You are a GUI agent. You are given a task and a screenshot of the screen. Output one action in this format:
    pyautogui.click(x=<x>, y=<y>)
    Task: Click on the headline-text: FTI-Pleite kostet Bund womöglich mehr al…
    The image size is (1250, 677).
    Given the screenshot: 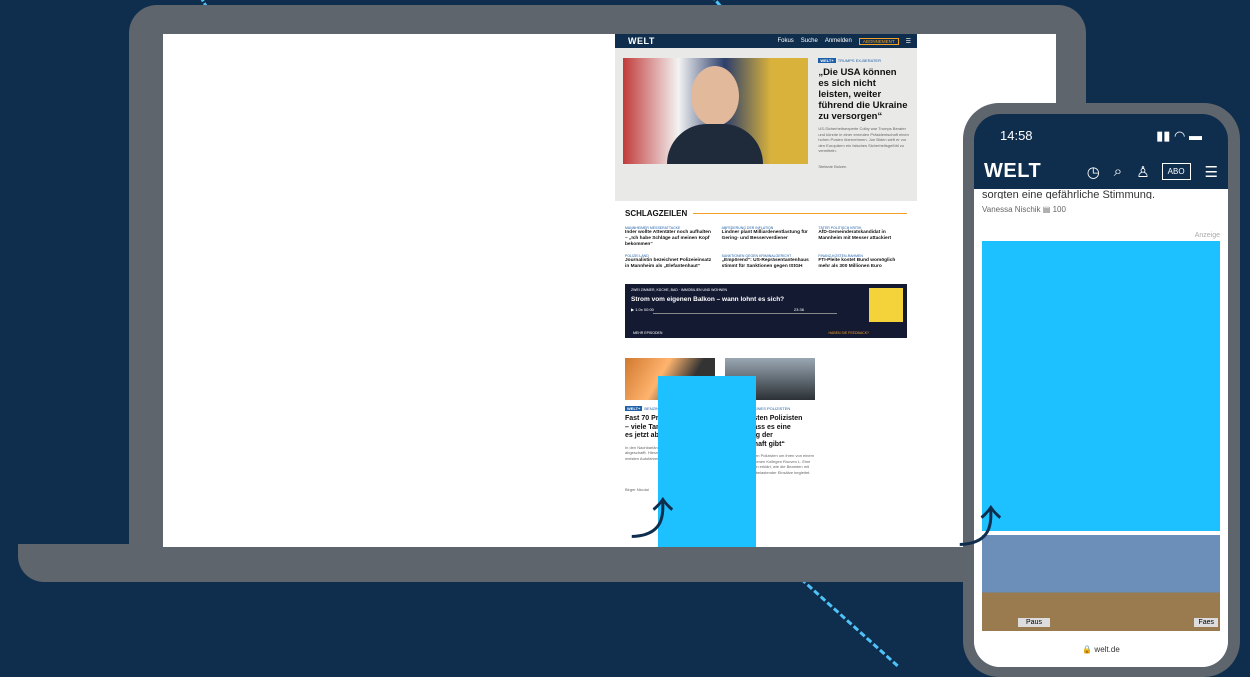 What is the action you would take?
    pyautogui.click(x=862, y=264)
    